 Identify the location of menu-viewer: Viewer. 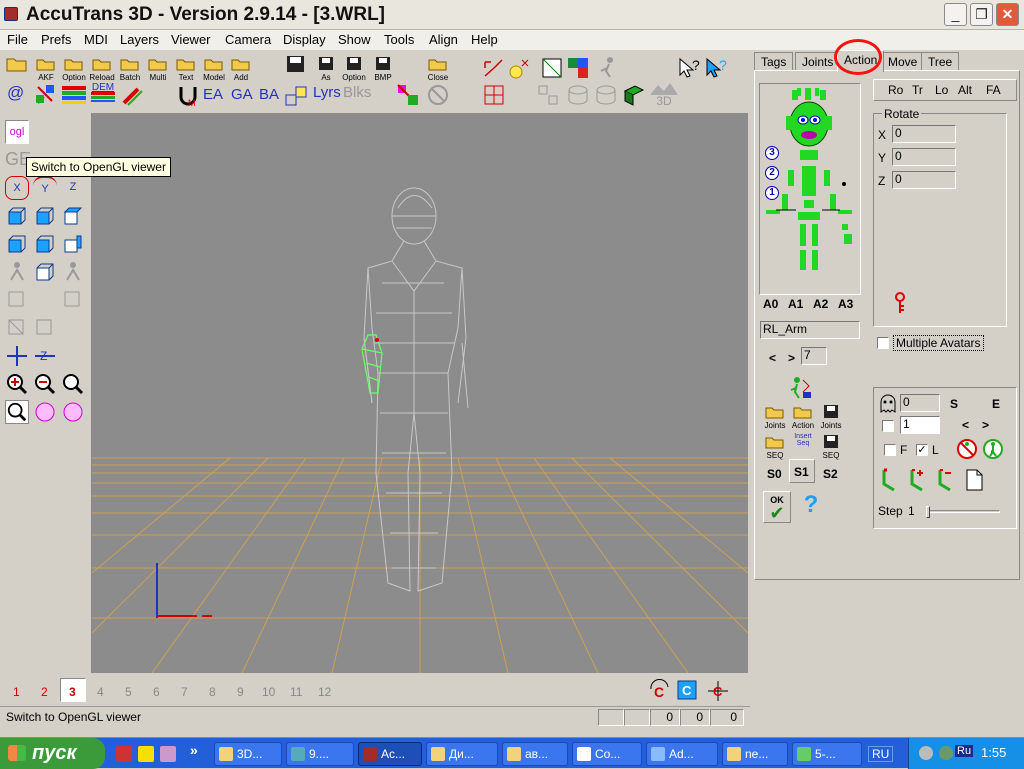
(191, 39).